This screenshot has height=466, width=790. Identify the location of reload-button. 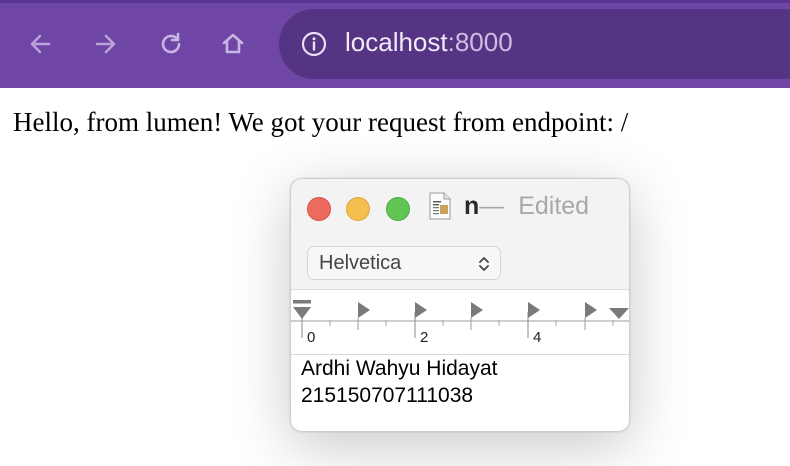
(171, 44).